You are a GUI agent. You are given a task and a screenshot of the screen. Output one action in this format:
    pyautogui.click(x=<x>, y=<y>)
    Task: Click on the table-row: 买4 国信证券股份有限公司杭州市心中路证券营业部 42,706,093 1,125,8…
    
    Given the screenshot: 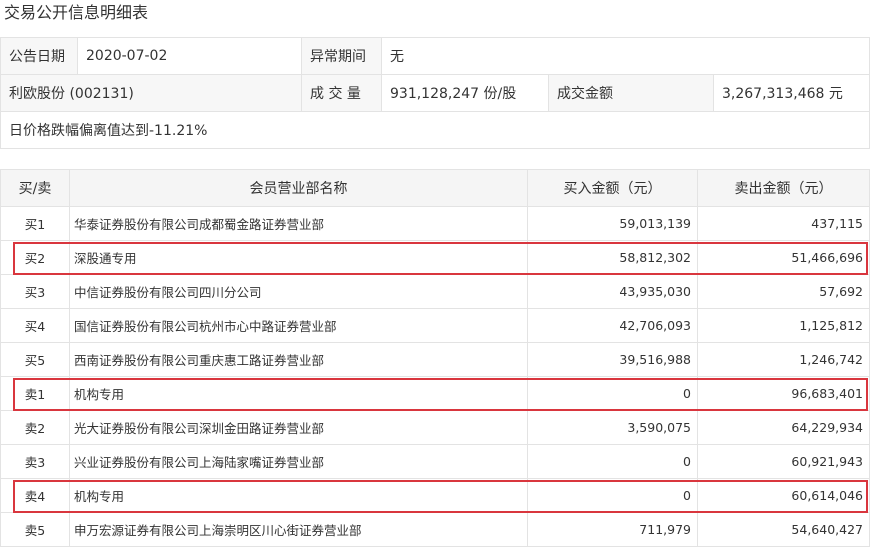 What is the action you would take?
    pyautogui.click(x=435, y=325)
    